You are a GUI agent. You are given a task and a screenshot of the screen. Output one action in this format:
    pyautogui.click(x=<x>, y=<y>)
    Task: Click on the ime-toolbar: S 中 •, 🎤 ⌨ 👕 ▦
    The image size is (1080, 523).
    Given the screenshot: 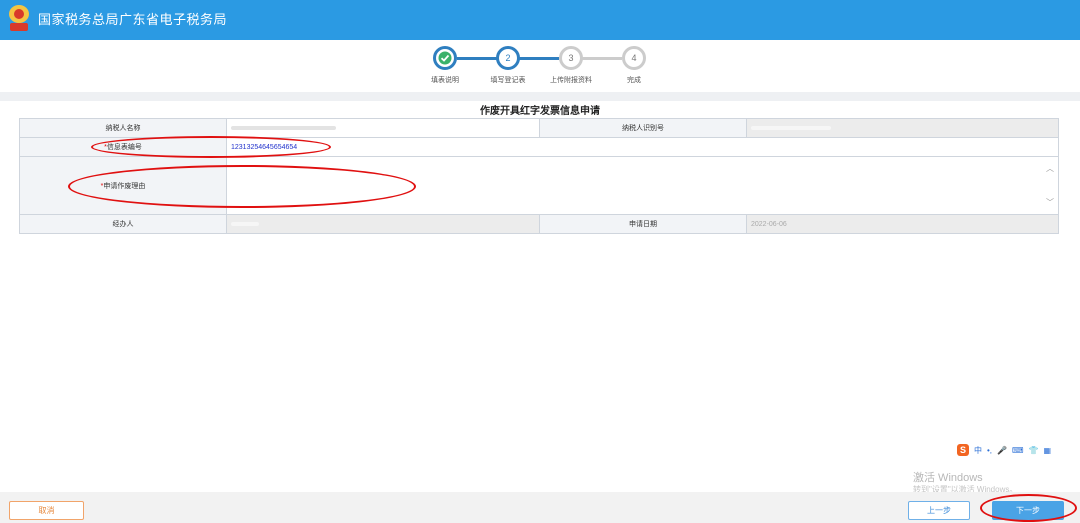 What is the action you would take?
    pyautogui.click(x=1004, y=450)
    